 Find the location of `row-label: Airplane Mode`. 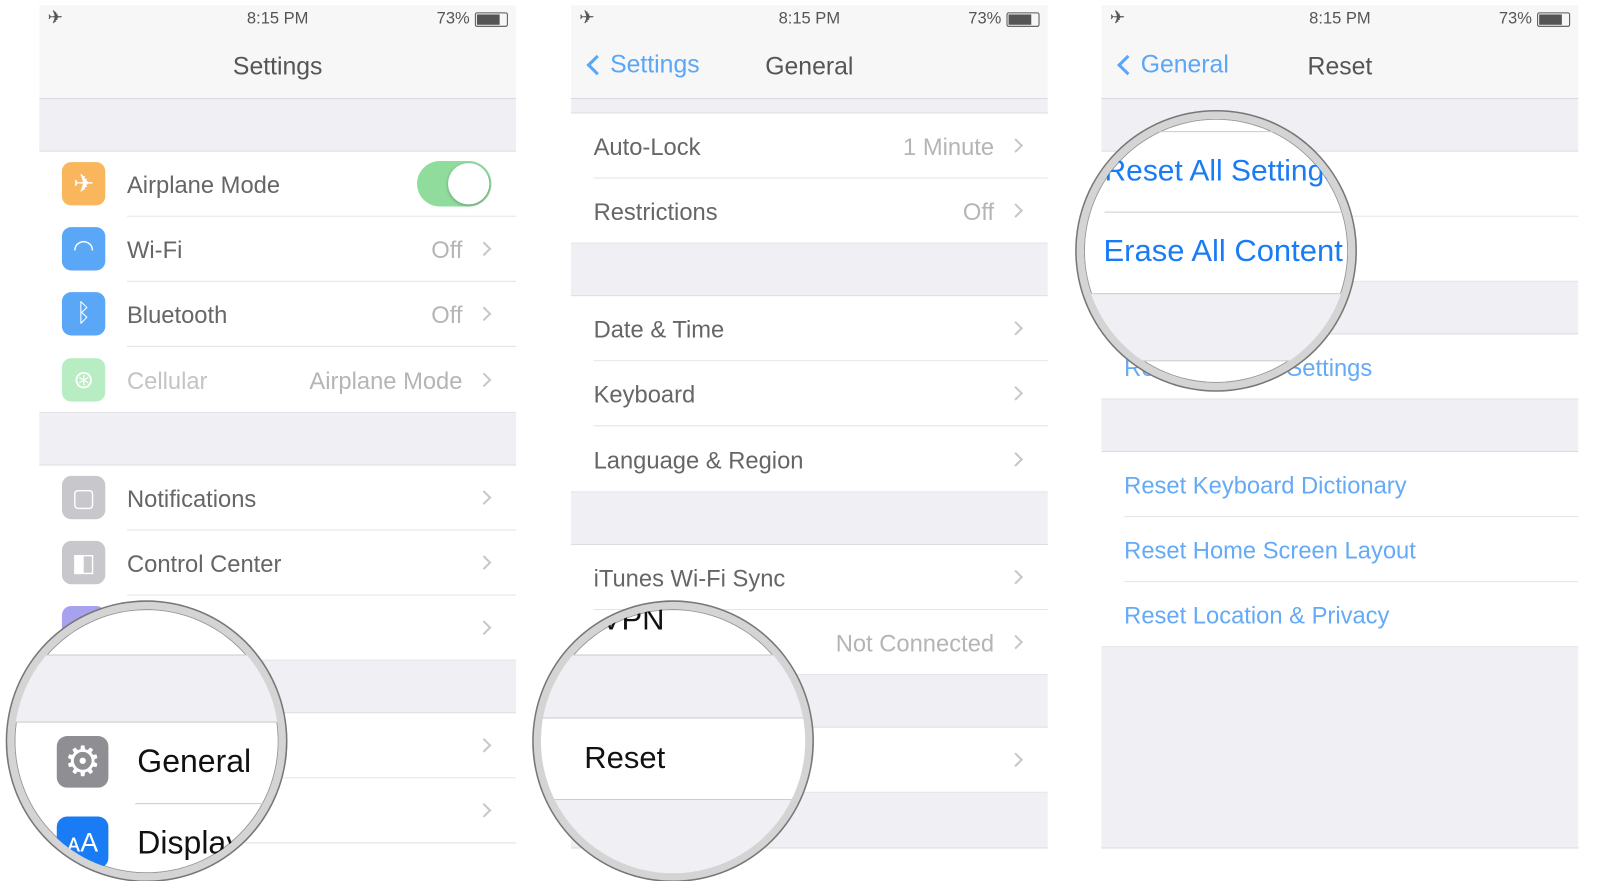

row-label: Airplane Mode is located at coordinates (203, 185).